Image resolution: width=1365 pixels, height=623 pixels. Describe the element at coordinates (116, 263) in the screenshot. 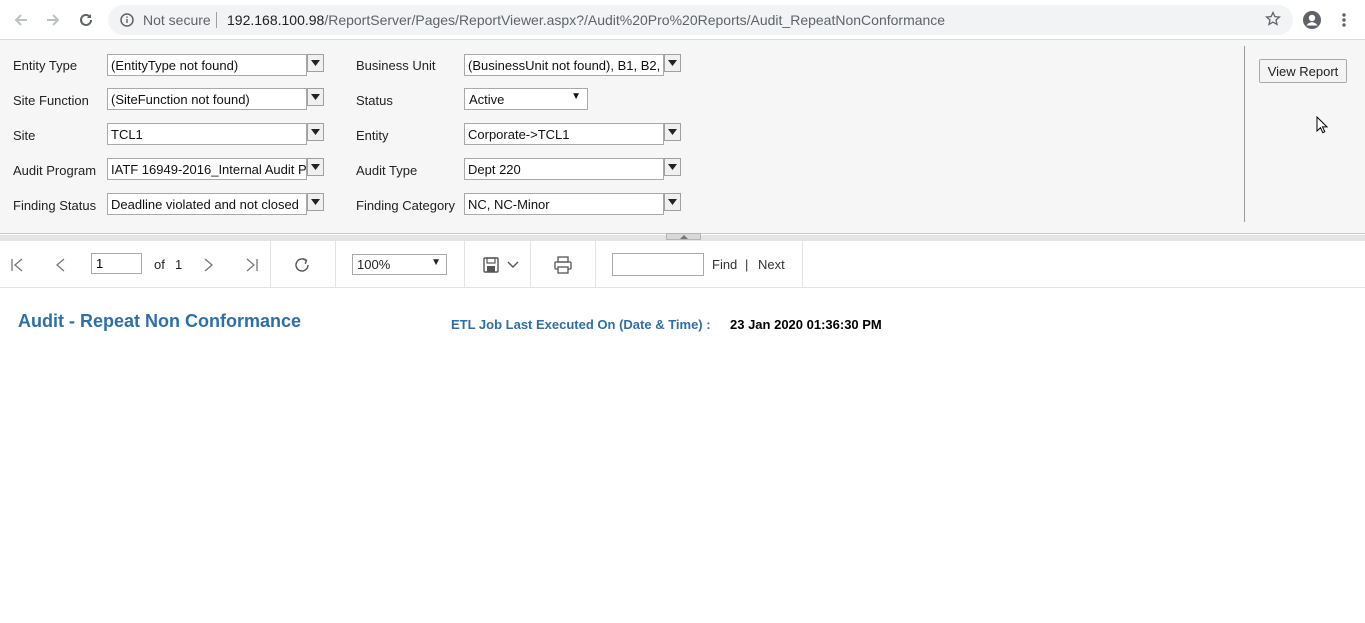

I see `page-number-input` at that location.